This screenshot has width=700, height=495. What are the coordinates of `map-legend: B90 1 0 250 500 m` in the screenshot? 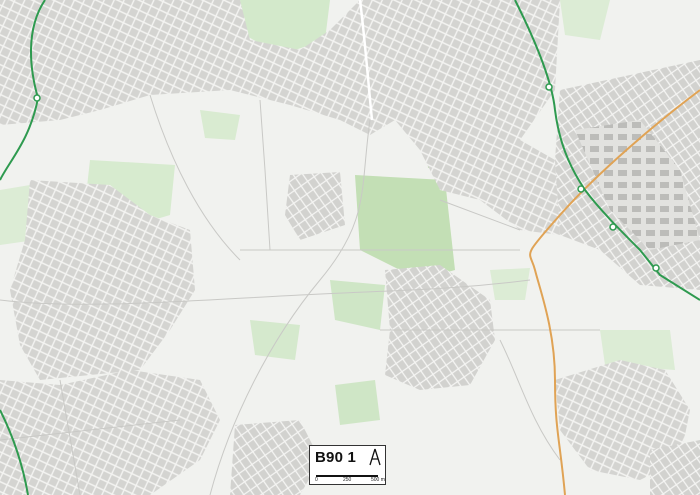 It's located at (347, 465).